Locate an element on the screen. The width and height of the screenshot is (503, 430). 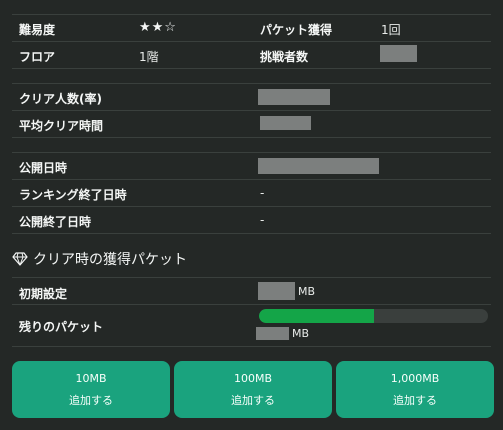
packet-section-title: クリア時の獲得パケット is located at coordinates (99, 259).